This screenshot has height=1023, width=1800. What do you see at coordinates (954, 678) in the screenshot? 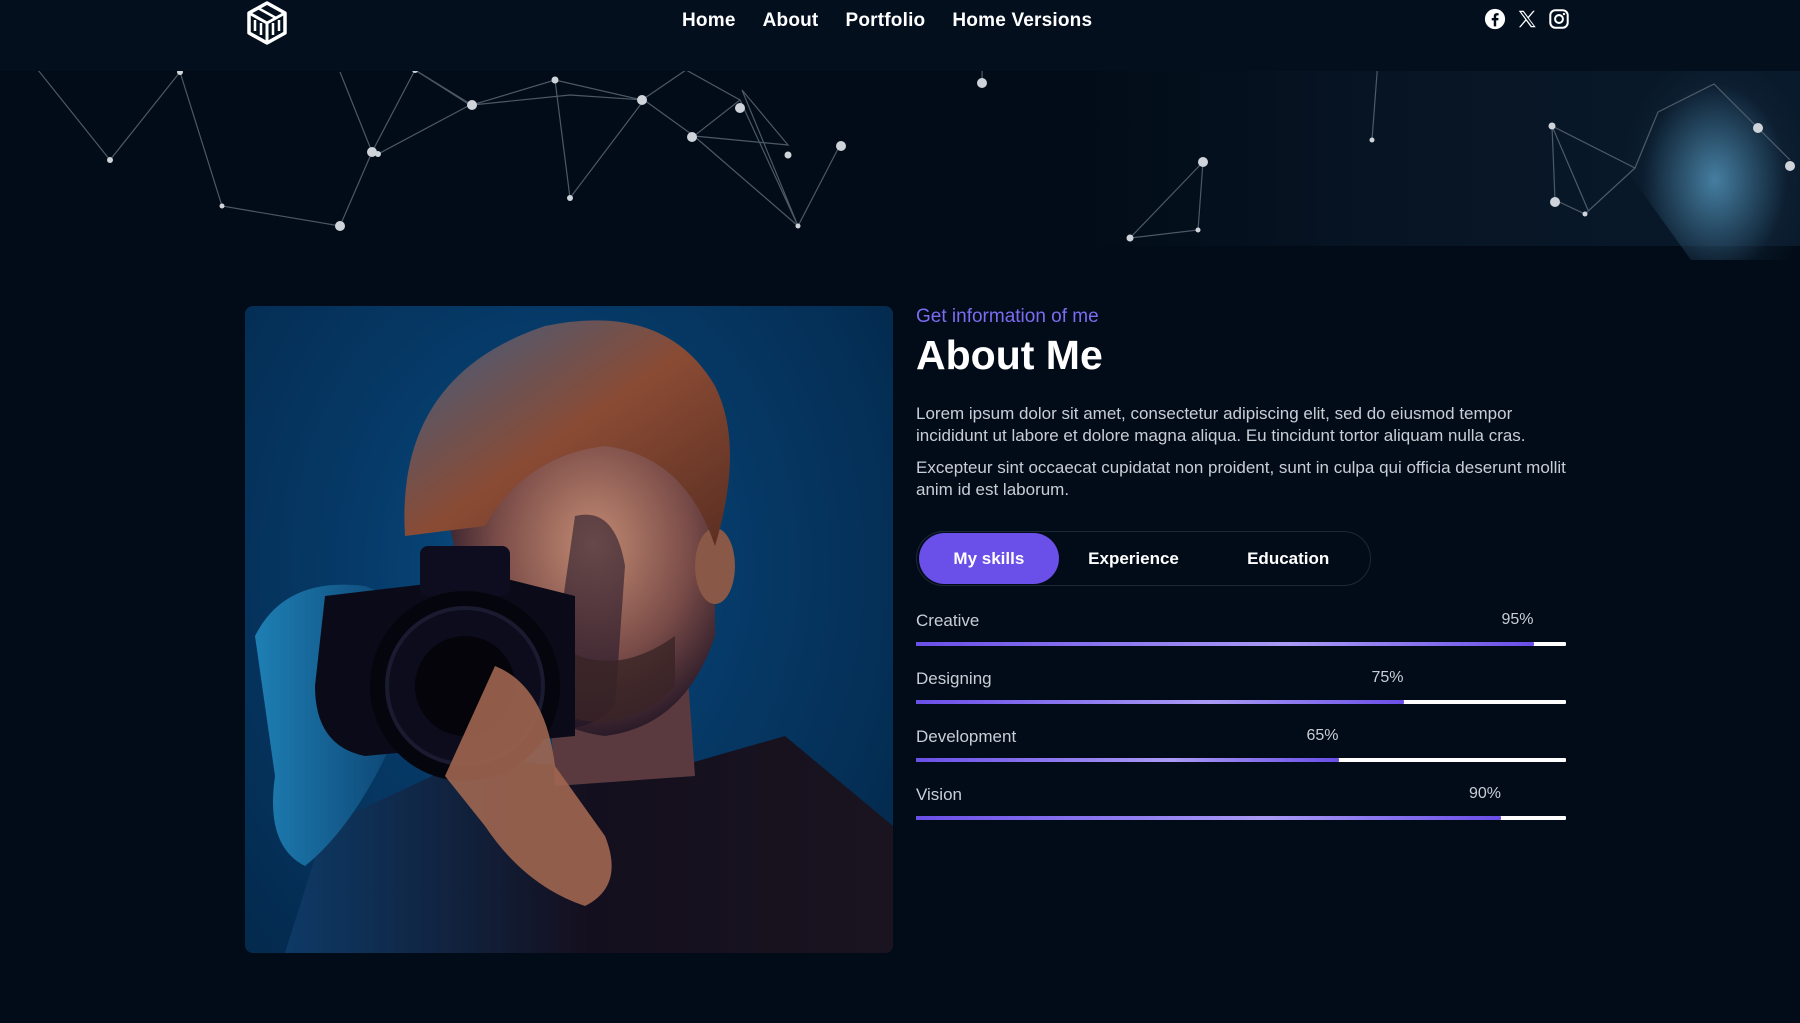
I see `skill-name: Designing` at bounding box center [954, 678].